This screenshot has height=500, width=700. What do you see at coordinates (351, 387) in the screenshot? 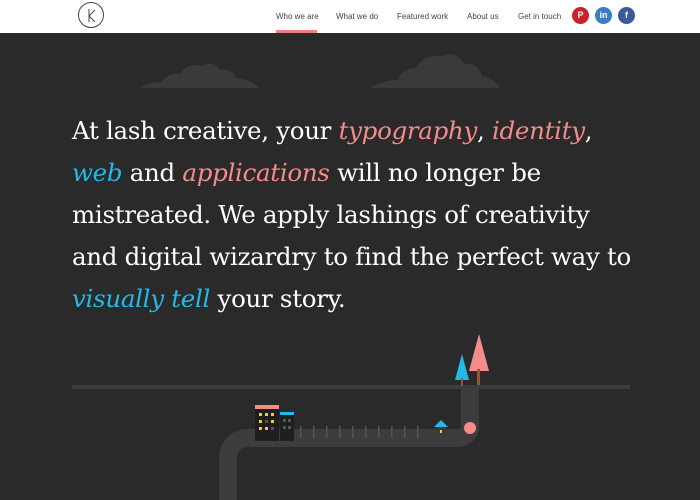
I see `horizon-line` at bounding box center [351, 387].